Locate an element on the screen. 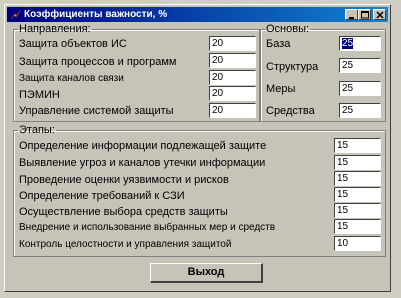  direction-field-processes: 20 is located at coordinates (232, 60).